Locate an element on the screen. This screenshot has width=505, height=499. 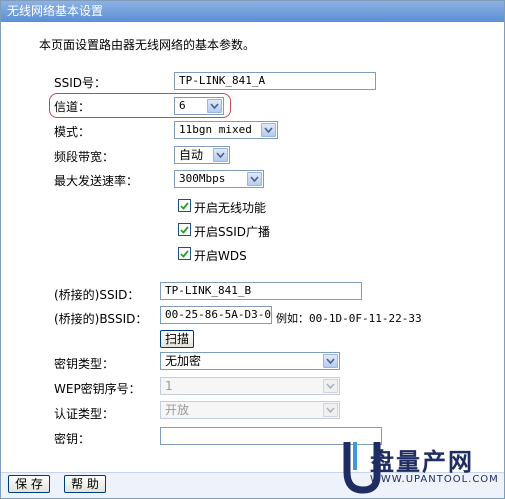
save-button: 保 存 is located at coordinates (29, 484).